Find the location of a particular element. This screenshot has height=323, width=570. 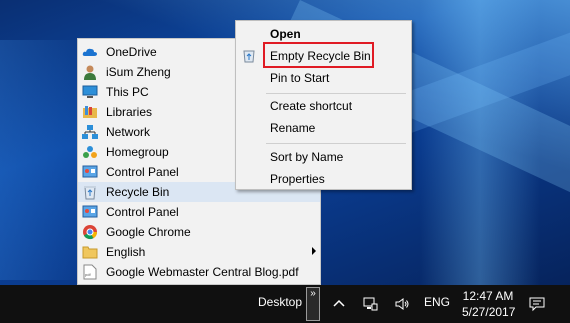

toolbar-expander-button: » is located at coordinates (313, 304).